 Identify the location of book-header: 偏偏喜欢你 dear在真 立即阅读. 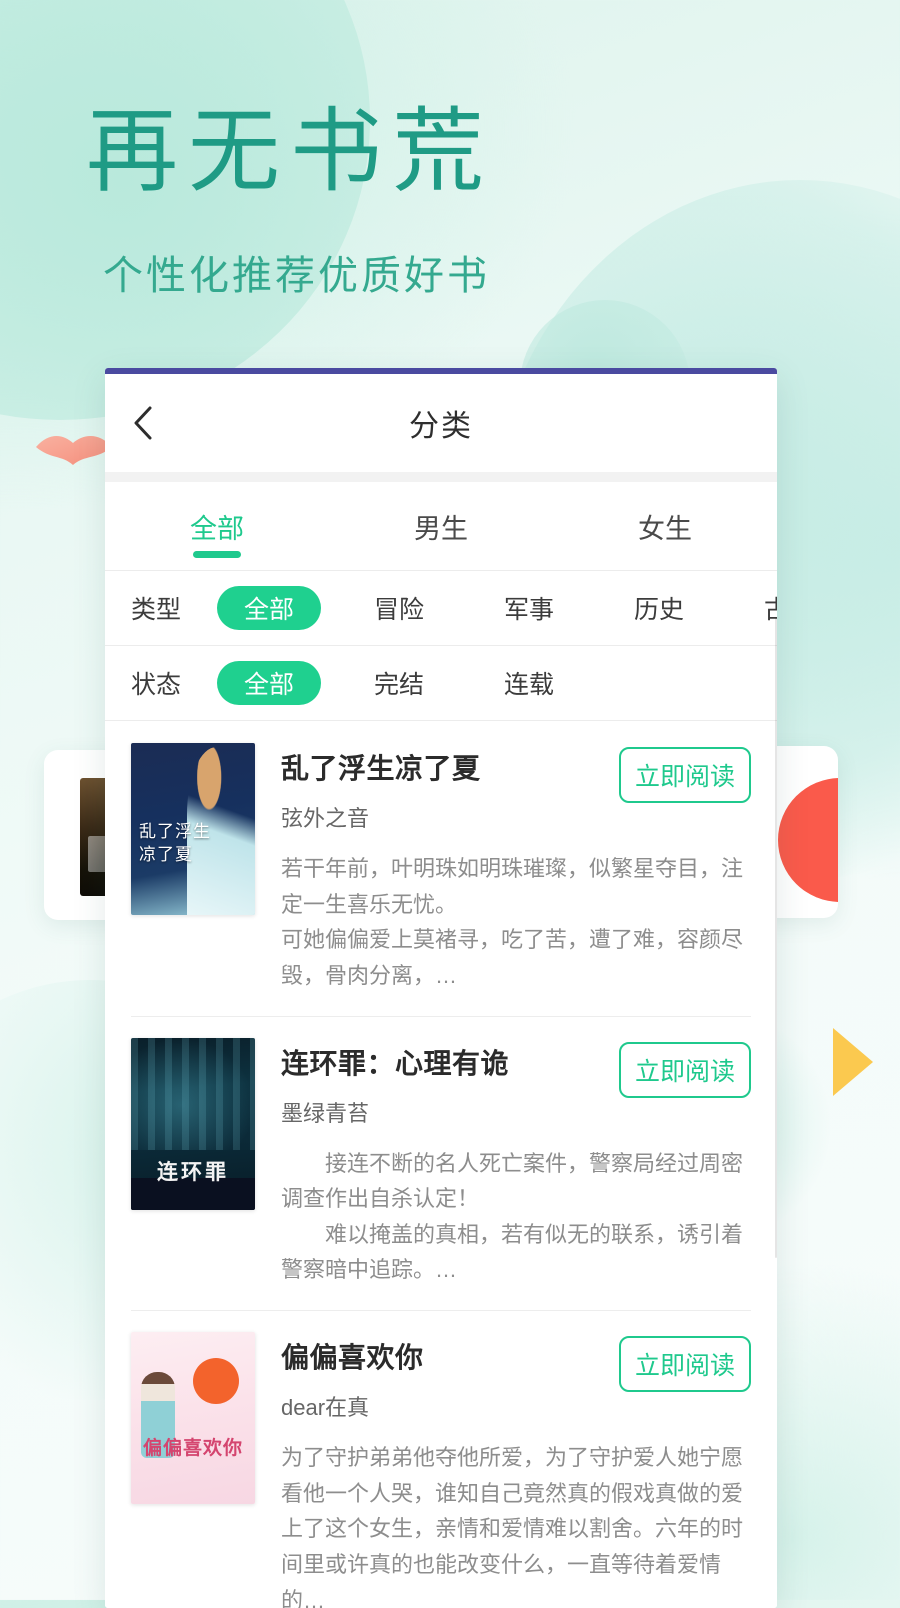
(516, 1379).